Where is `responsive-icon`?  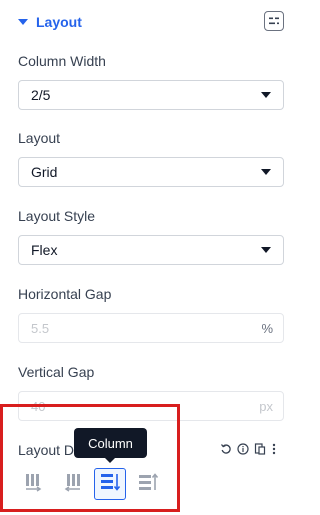
responsive-icon is located at coordinates (274, 21).